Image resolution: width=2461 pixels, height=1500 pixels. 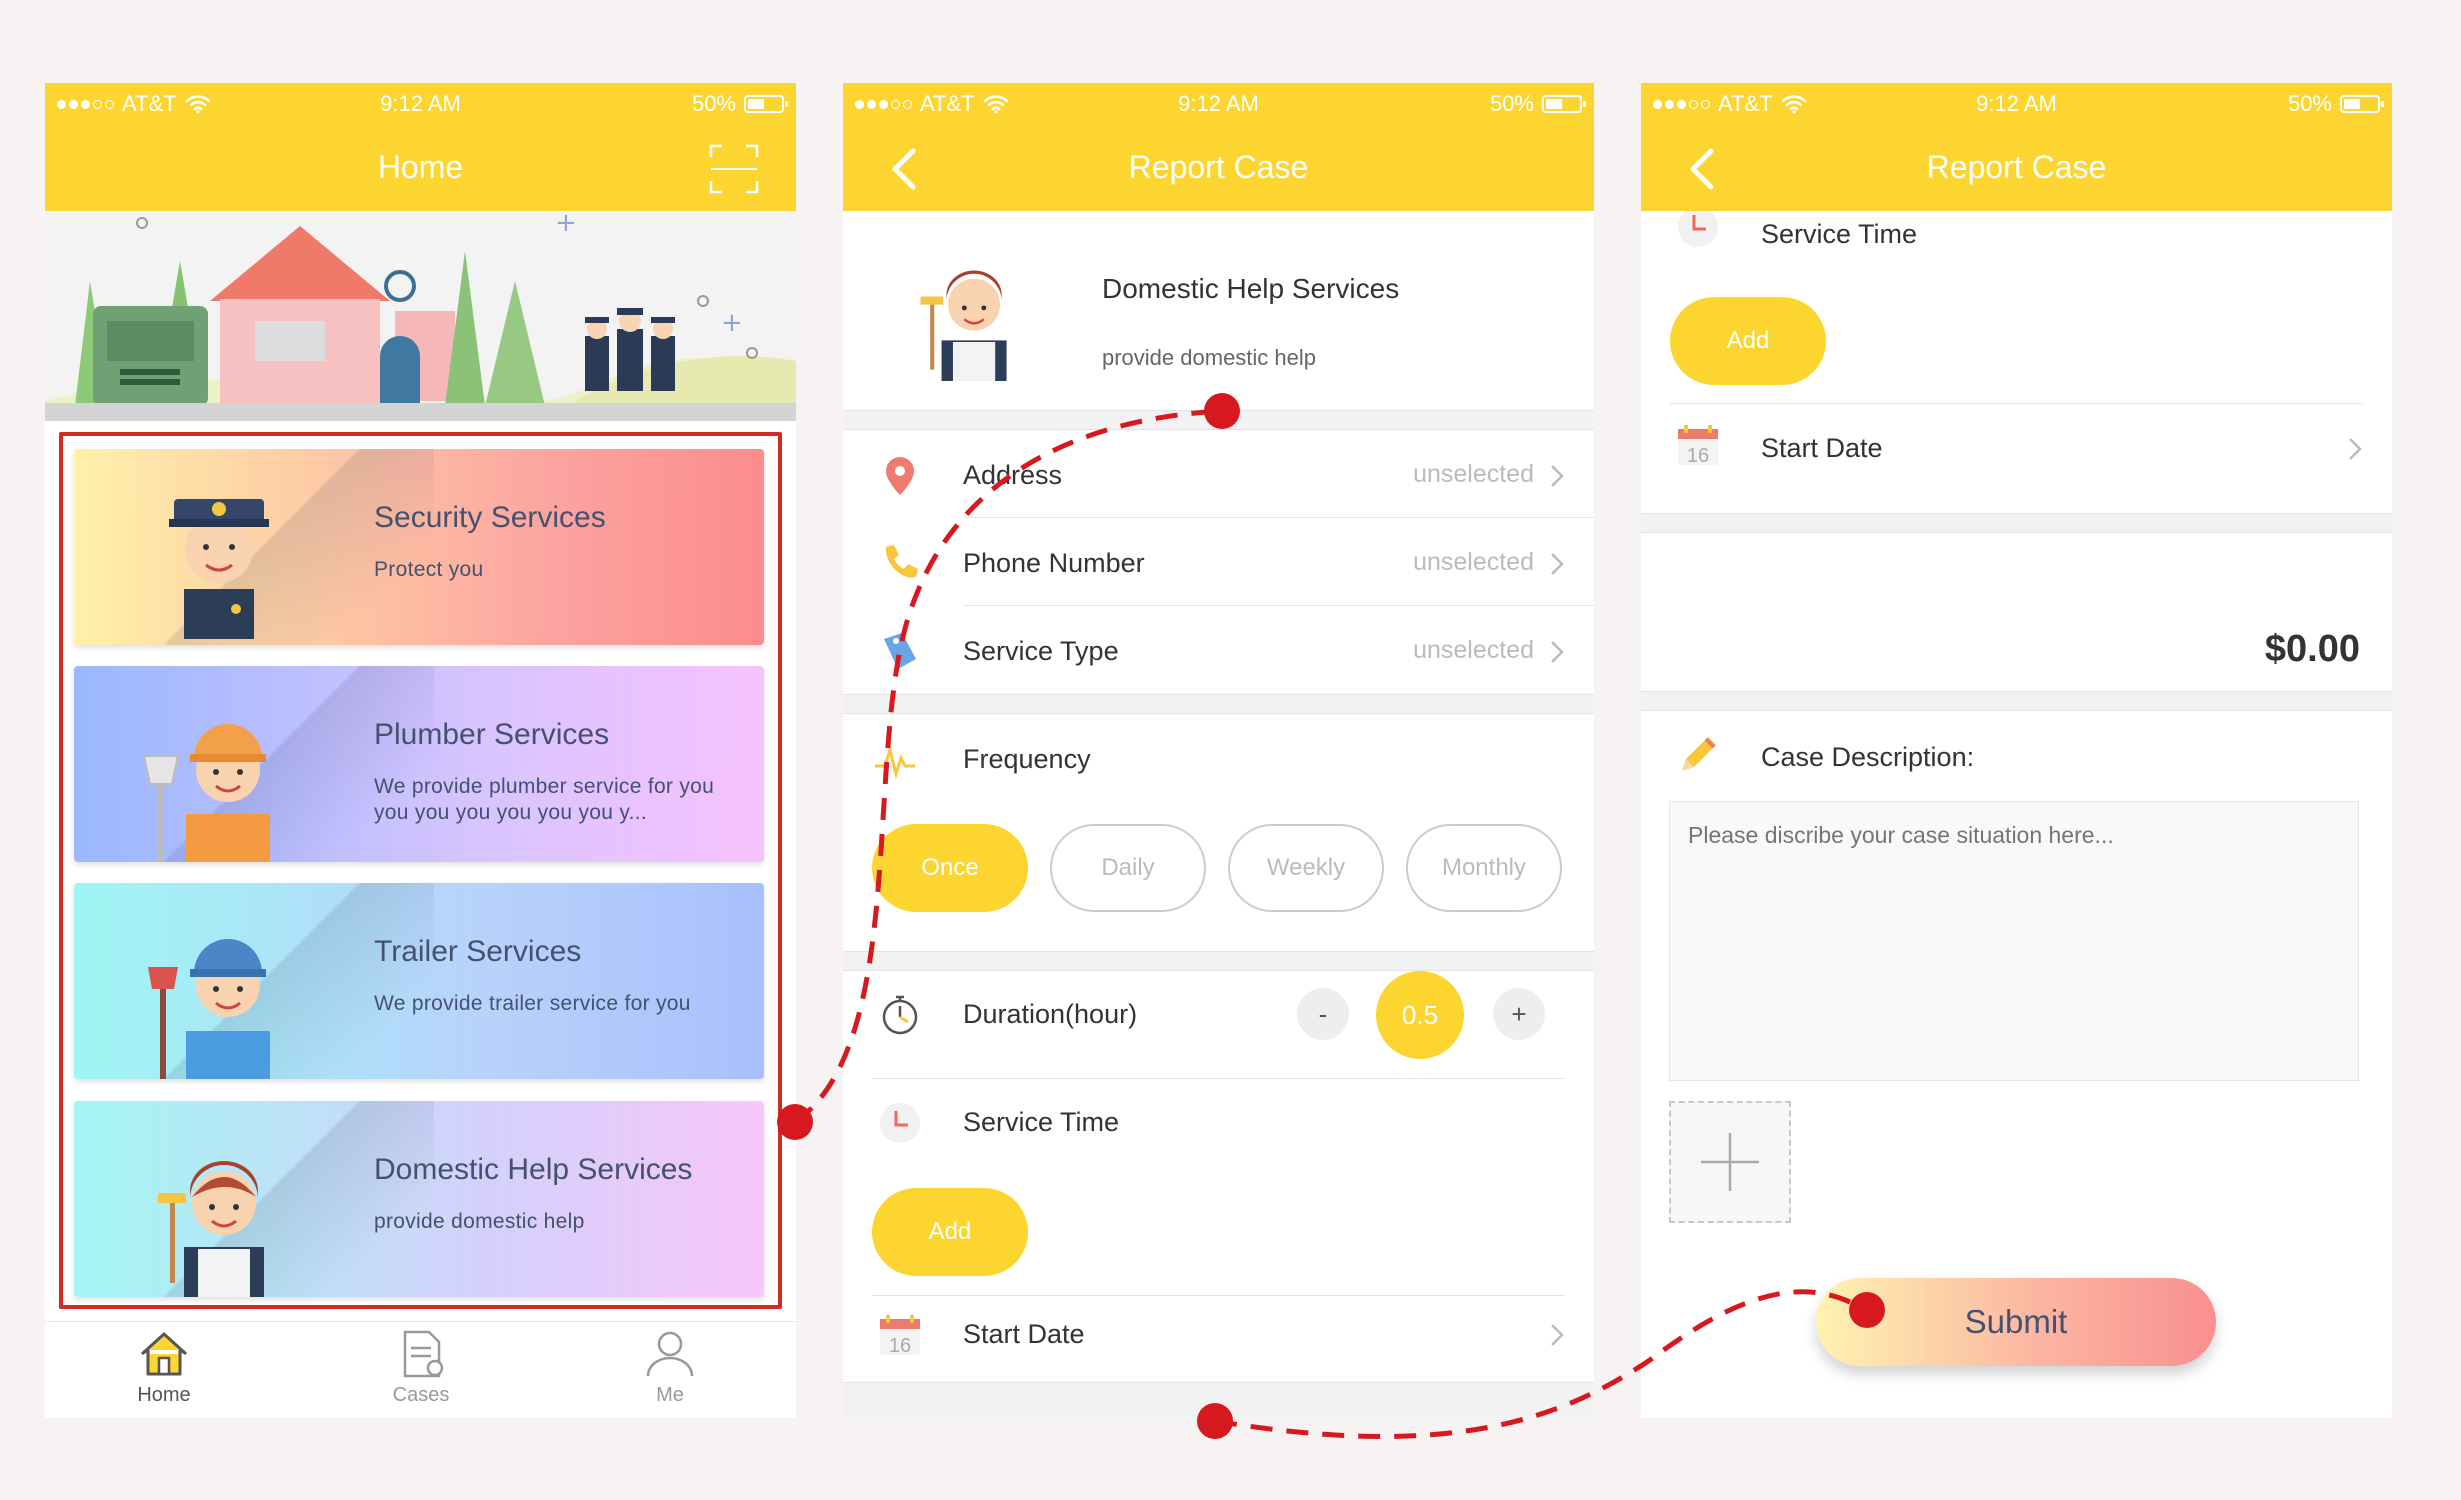 What do you see at coordinates (950, 868) in the screenshot?
I see `frequency-option-once: Once` at bounding box center [950, 868].